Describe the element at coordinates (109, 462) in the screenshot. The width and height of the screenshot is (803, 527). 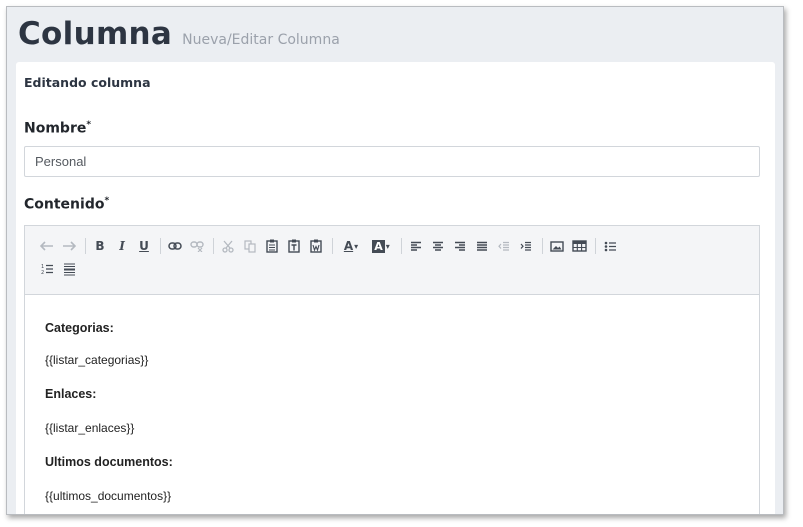
I see `content-heading-documentos: Ultimos documentos:` at that location.